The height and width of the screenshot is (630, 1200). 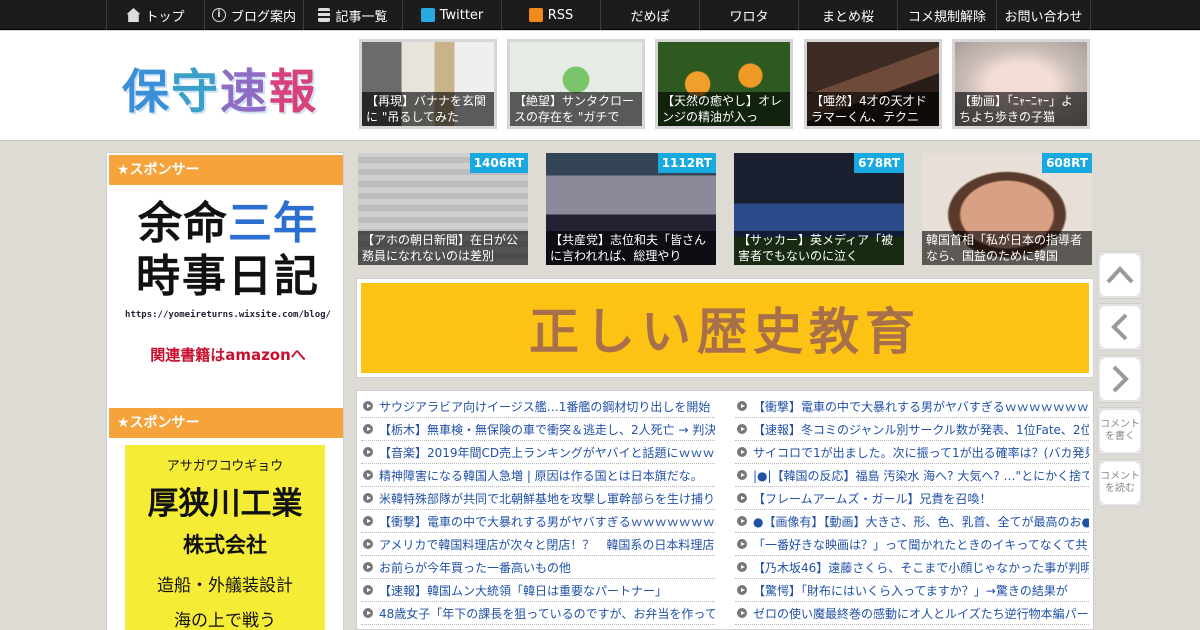 I want to click on nav-comment-unblock: コメ規制解除, so click(x=947, y=15).